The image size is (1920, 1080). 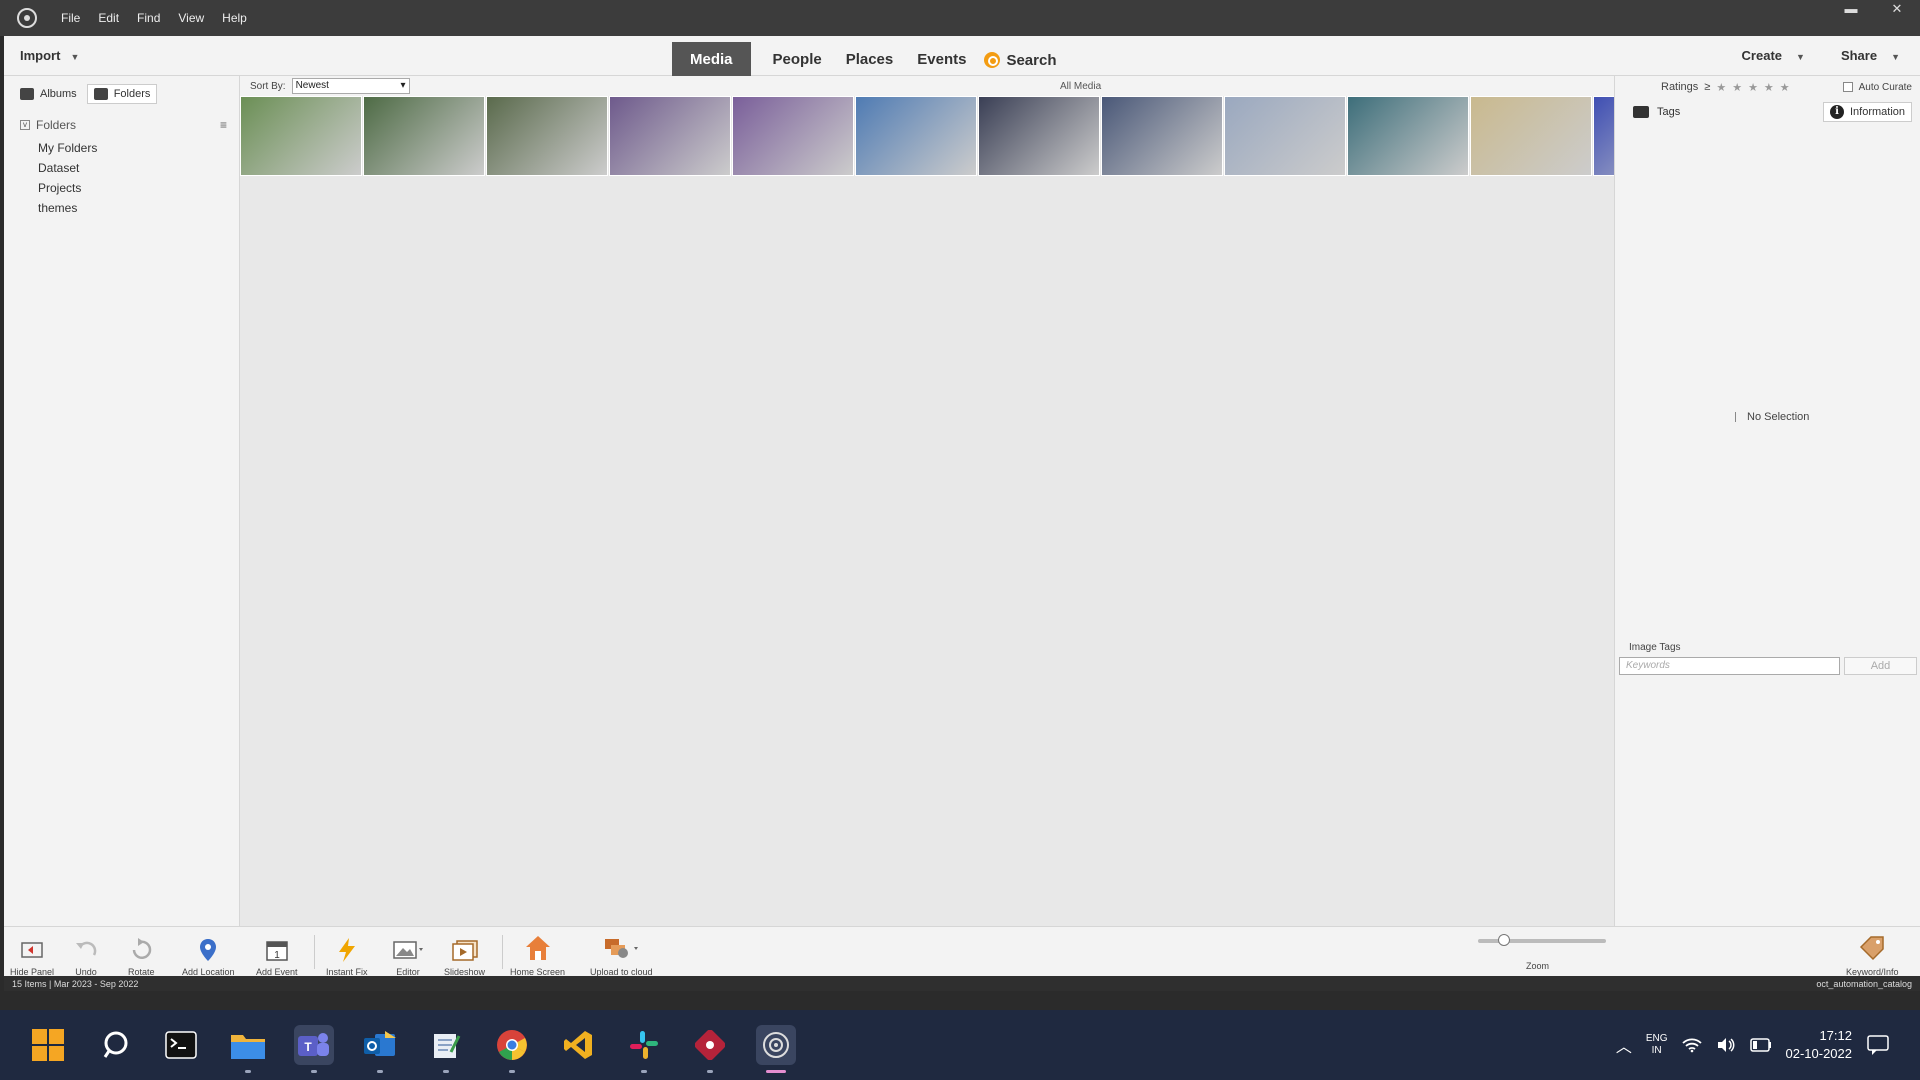 What do you see at coordinates (25, 125) in the screenshot?
I see `collapse-toggle: v` at bounding box center [25, 125].